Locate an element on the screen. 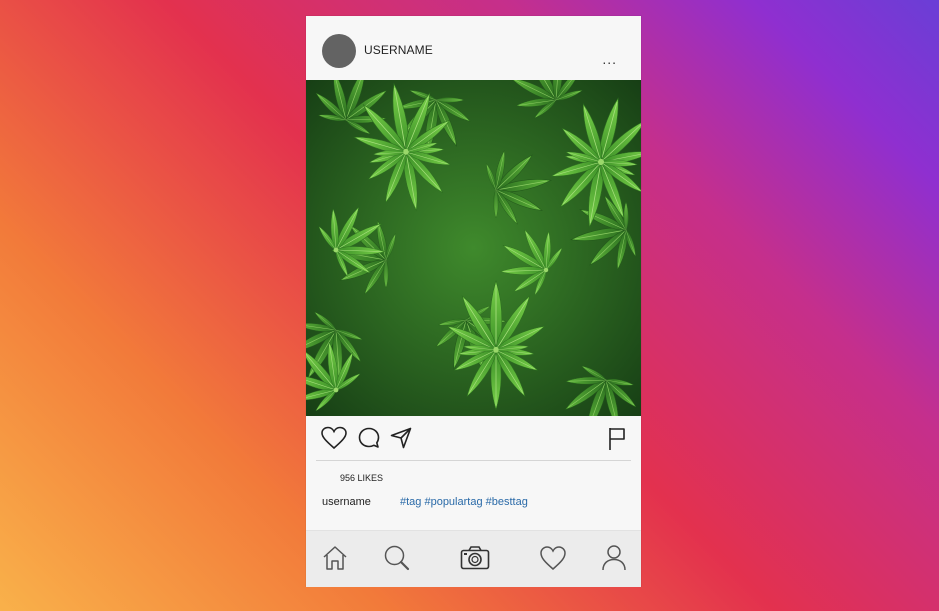  flag-icon is located at coordinates (617, 439).